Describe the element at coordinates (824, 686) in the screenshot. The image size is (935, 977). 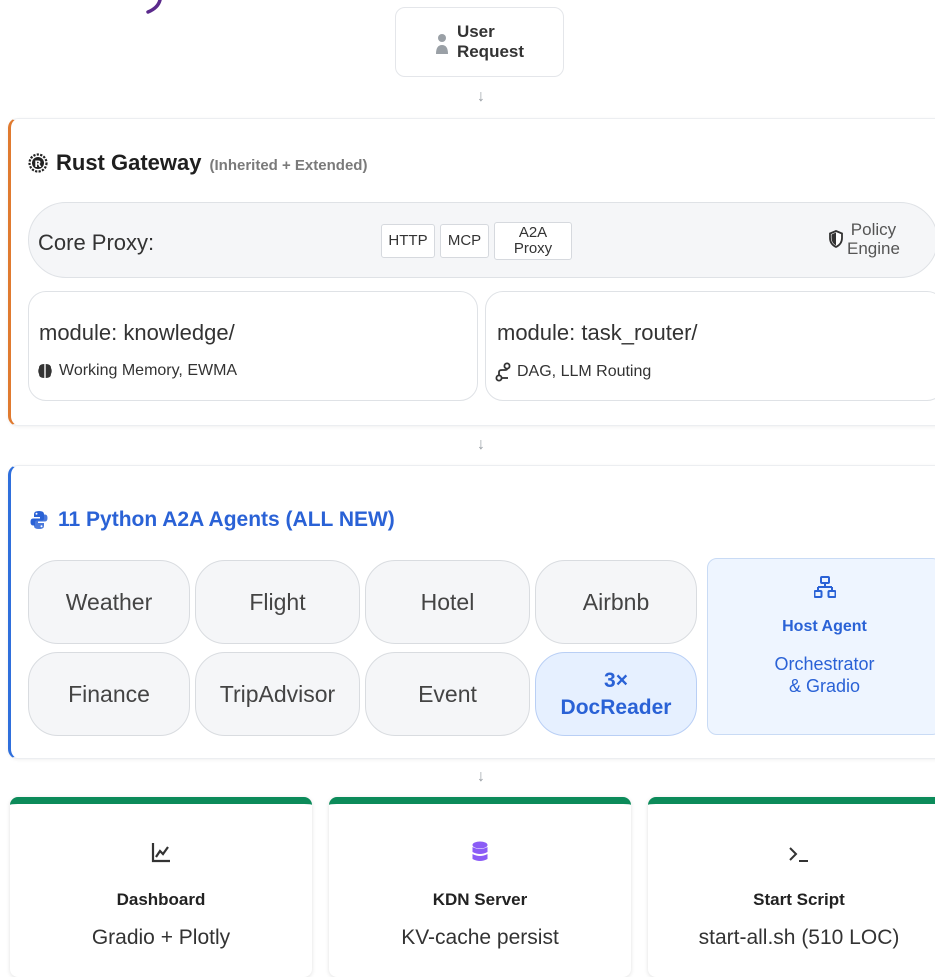
I see `host-agent-line-2: & Gradio` at that location.